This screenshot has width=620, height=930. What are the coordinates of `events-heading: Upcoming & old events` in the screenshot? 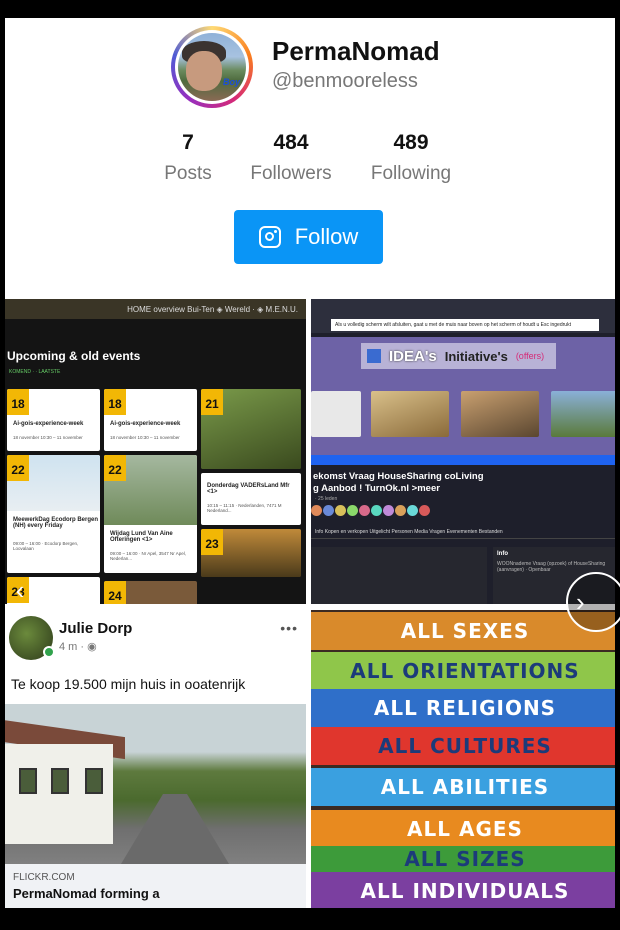 It's located at (74, 356).